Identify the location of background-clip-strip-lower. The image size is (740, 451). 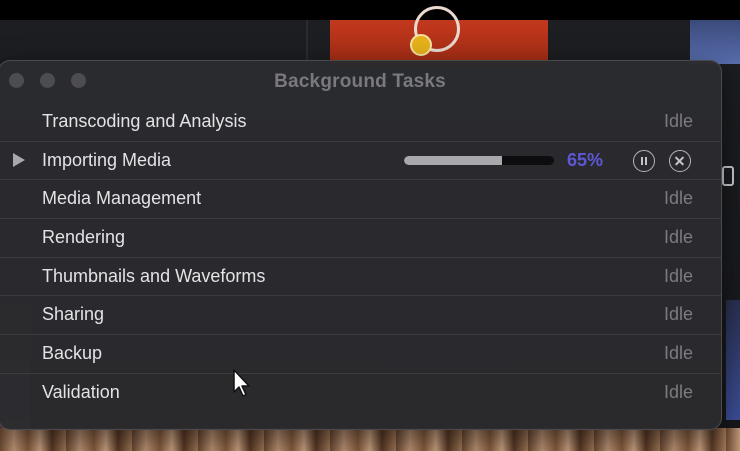
(733, 360).